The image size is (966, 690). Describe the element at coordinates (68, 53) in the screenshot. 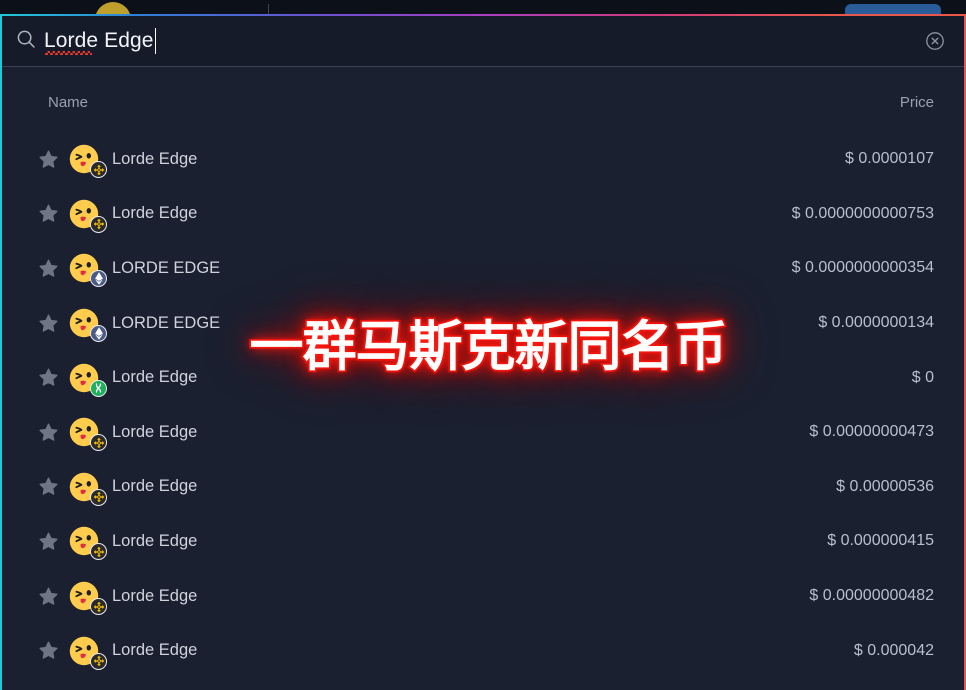

I see `spellcheck-underline` at that location.